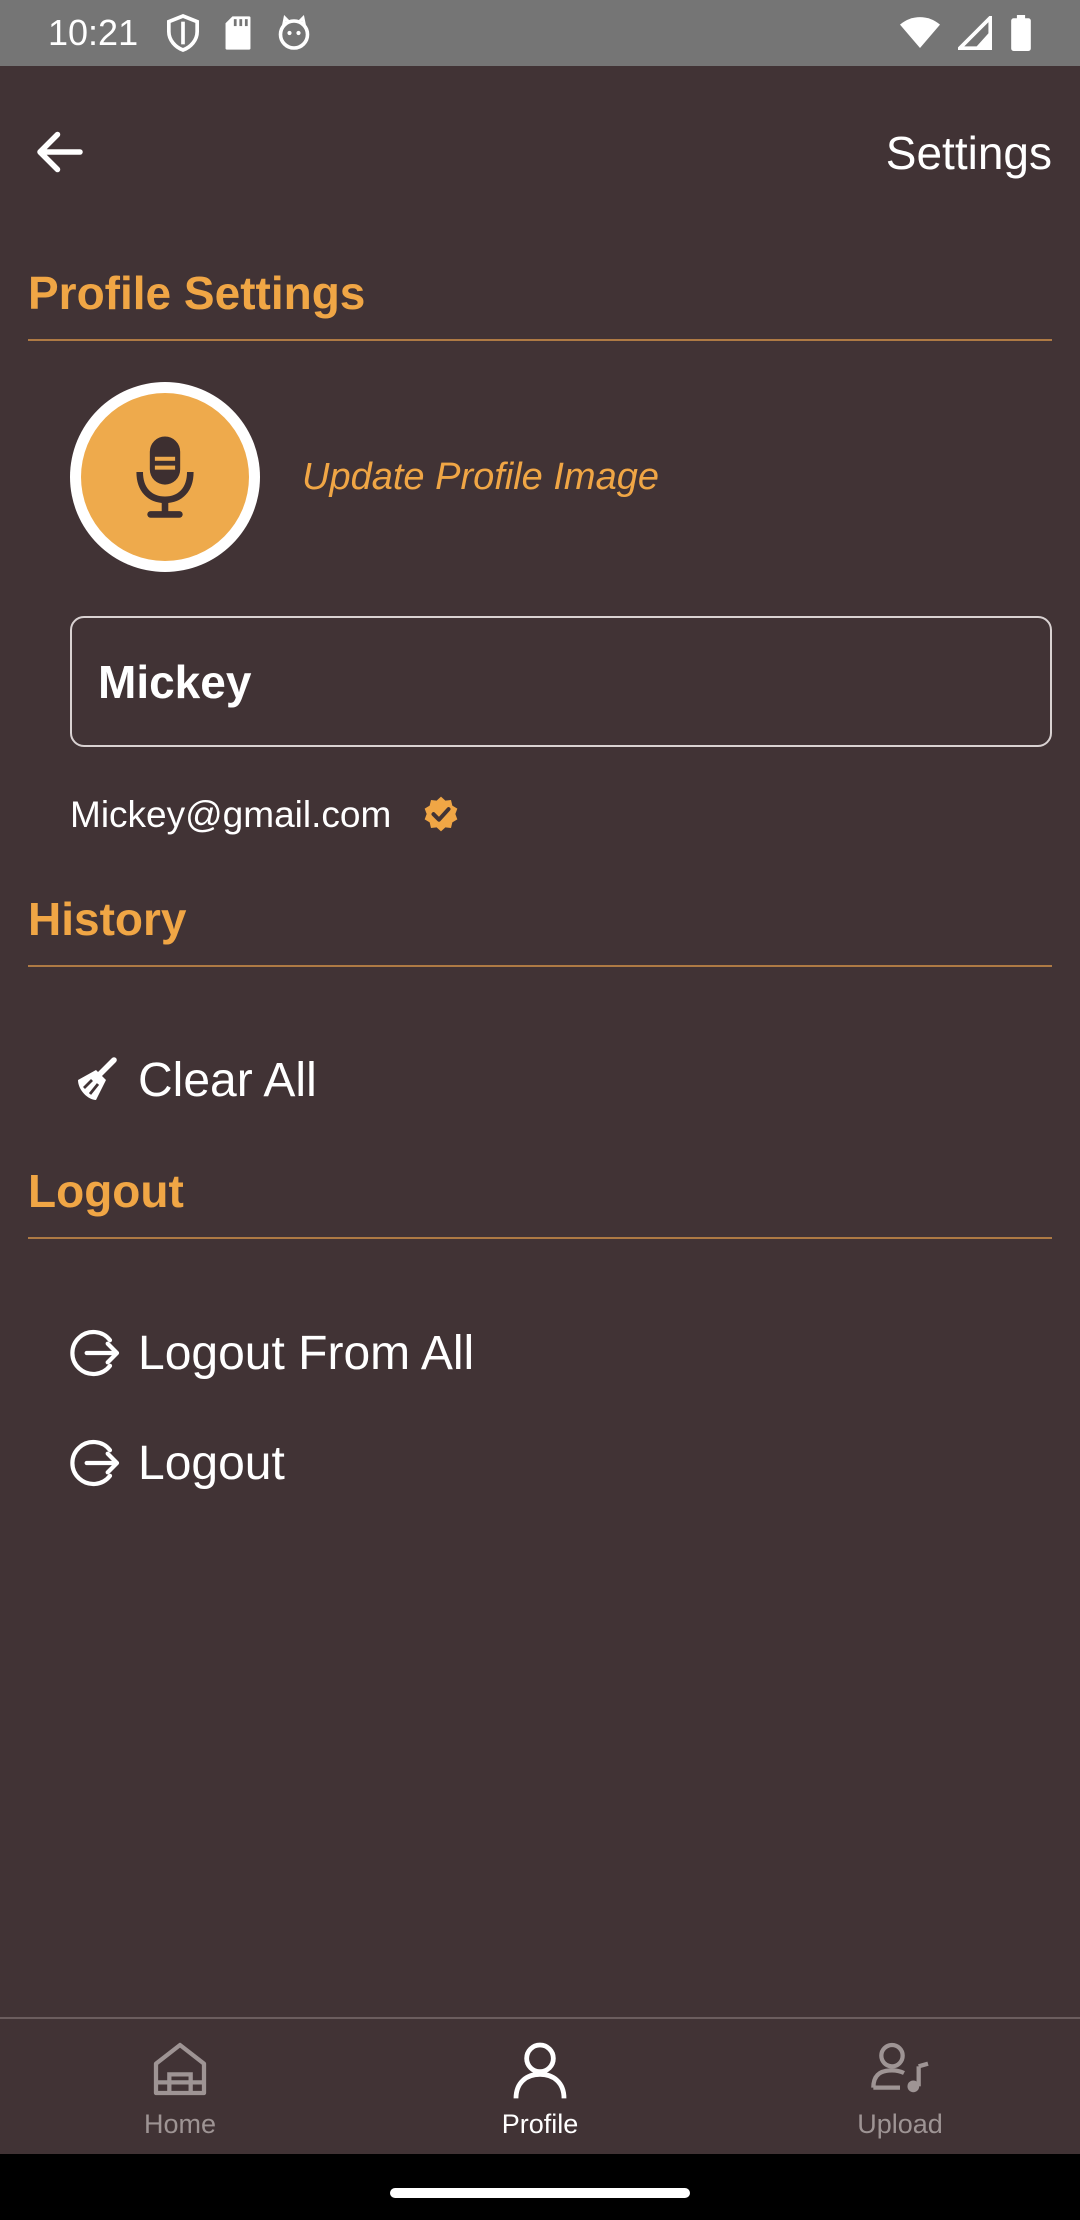 This screenshot has width=1080, height=2220. Describe the element at coordinates (197, 293) in the screenshot. I see `profile-settings-heading: Profile Settings` at that location.